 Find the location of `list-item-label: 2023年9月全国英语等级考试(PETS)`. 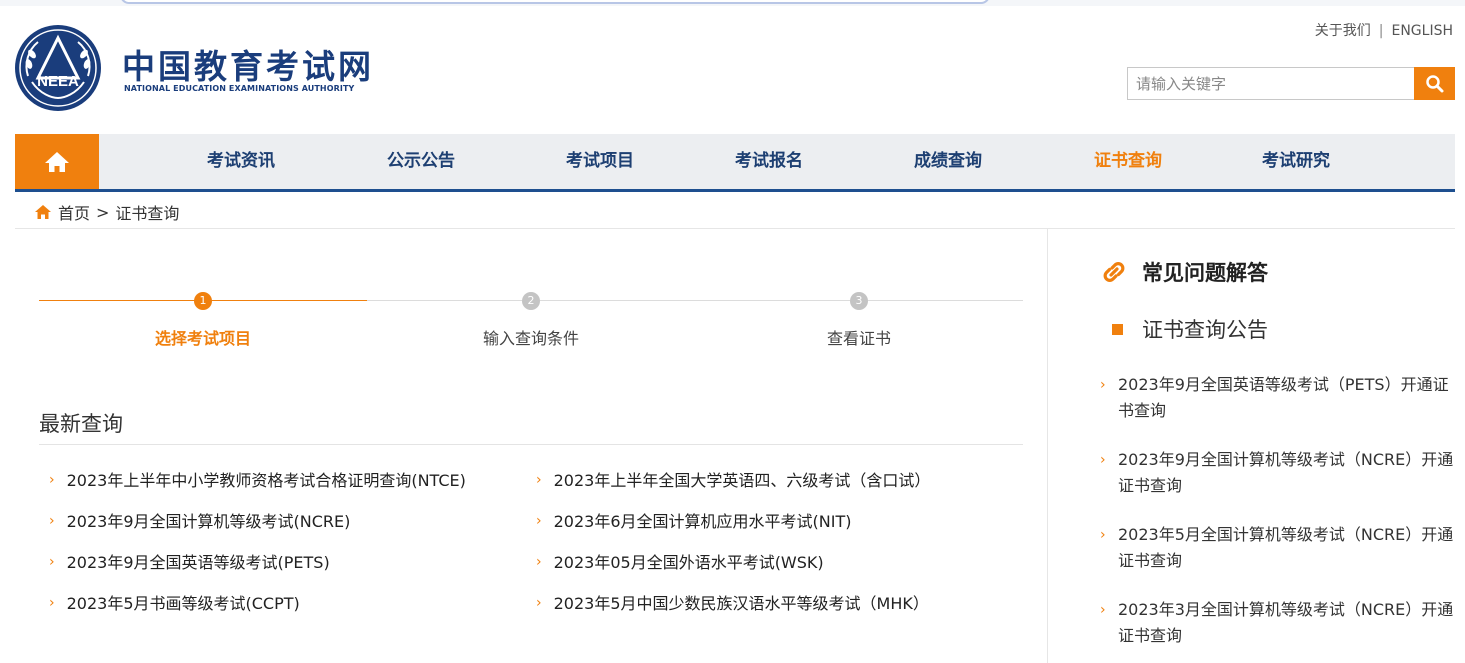

list-item-label: 2023年9月全国英语等级考试(PETS) is located at coordinates (198, 562).